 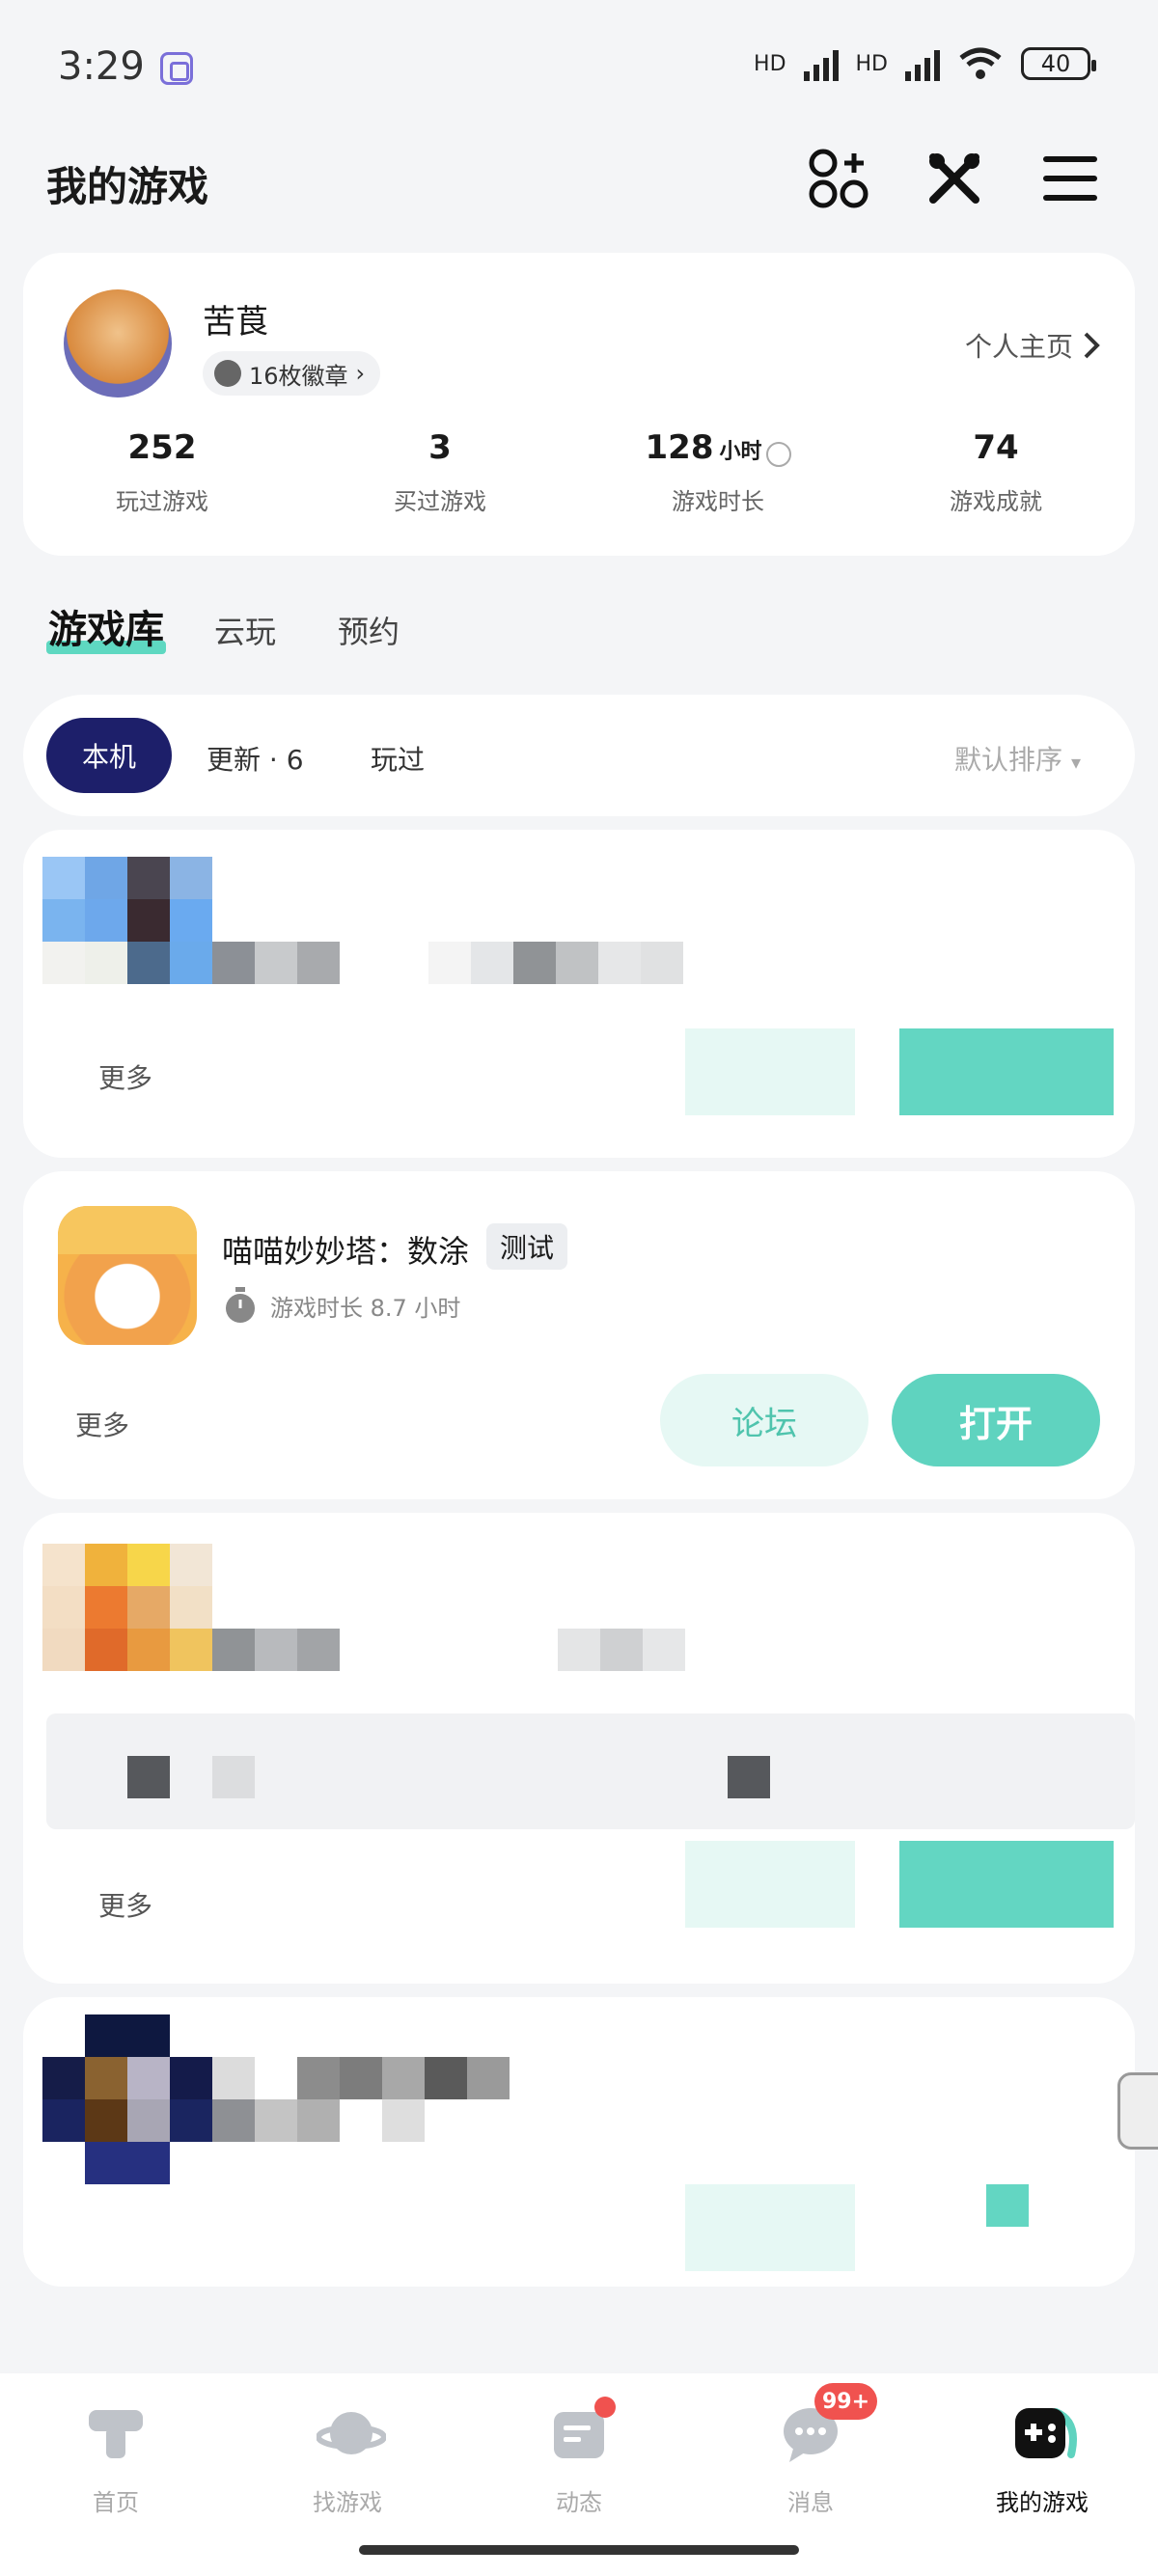 What do you see at coordinates (579, 2503) in the screenshot?
I see `nav-label: 动态` at bounding box center [579, 2503].